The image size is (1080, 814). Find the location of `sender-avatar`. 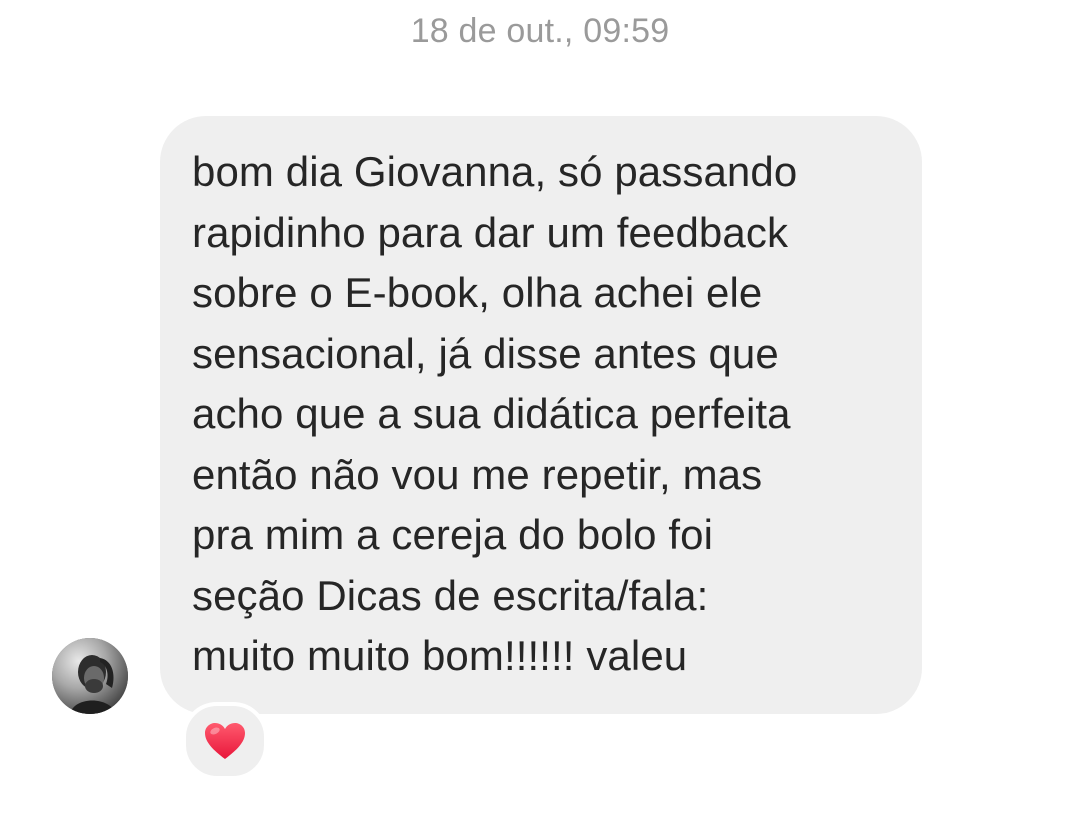

sender-avatar is located at coordinates (90, 676).